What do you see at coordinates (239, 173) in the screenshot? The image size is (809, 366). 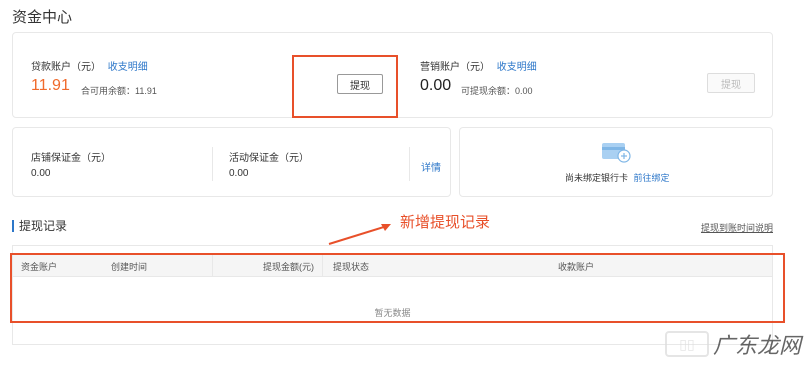 I see `activity-deposit-amount: 0.00` at bounding box center [239, 173].